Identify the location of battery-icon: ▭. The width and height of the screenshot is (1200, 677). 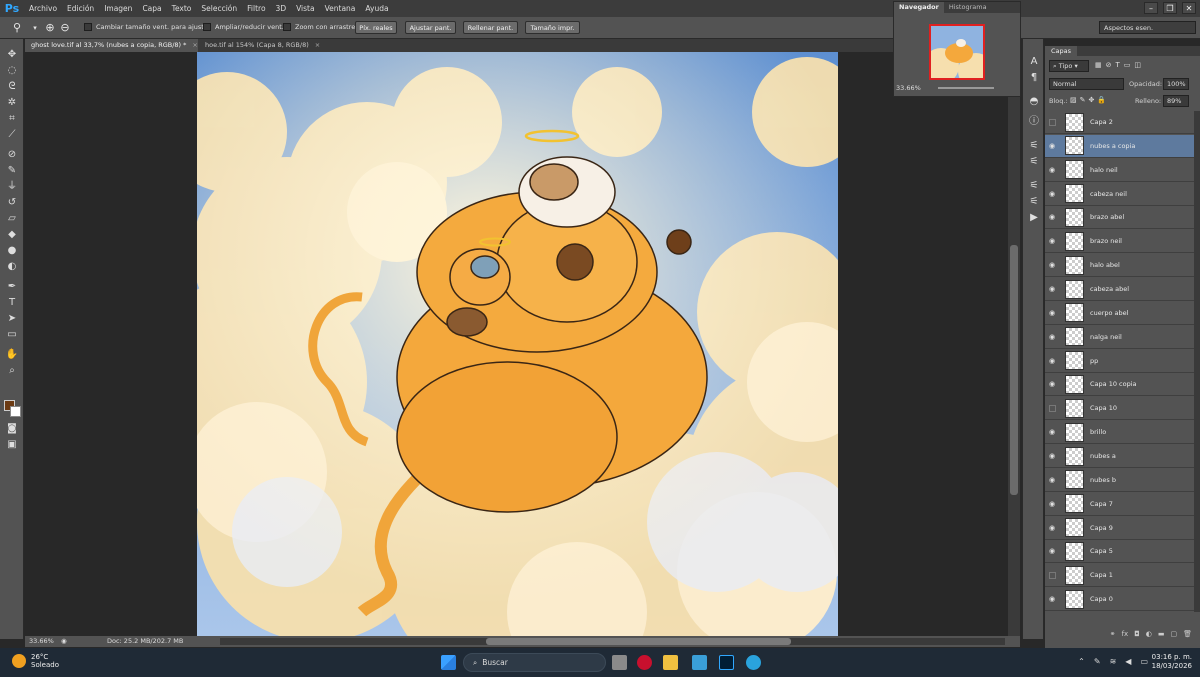
(1144, 661).